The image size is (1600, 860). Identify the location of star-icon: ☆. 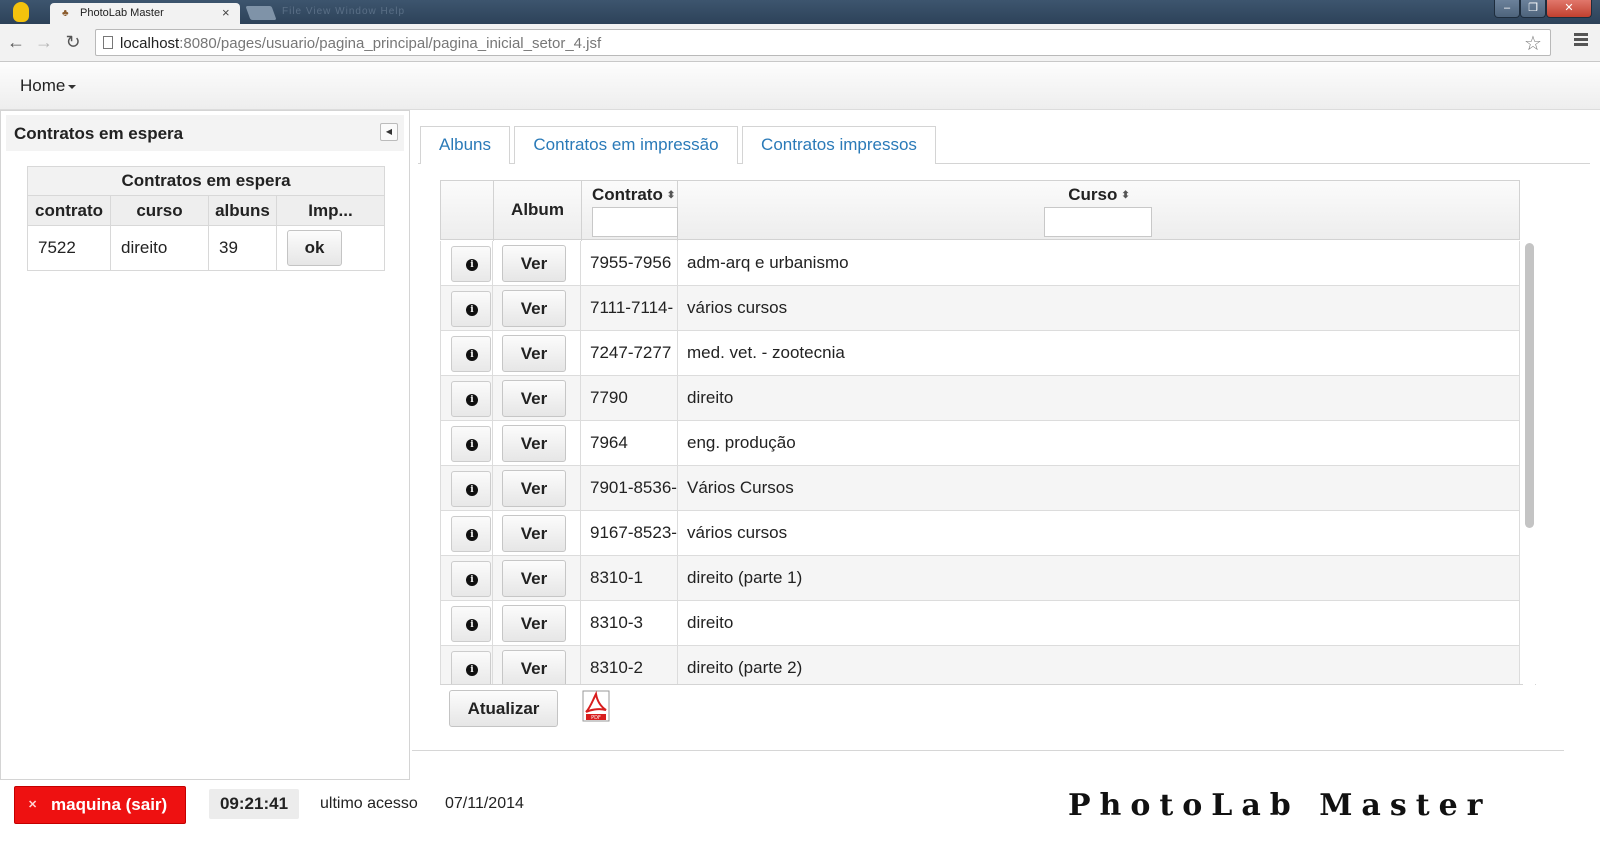
(1533, 43).